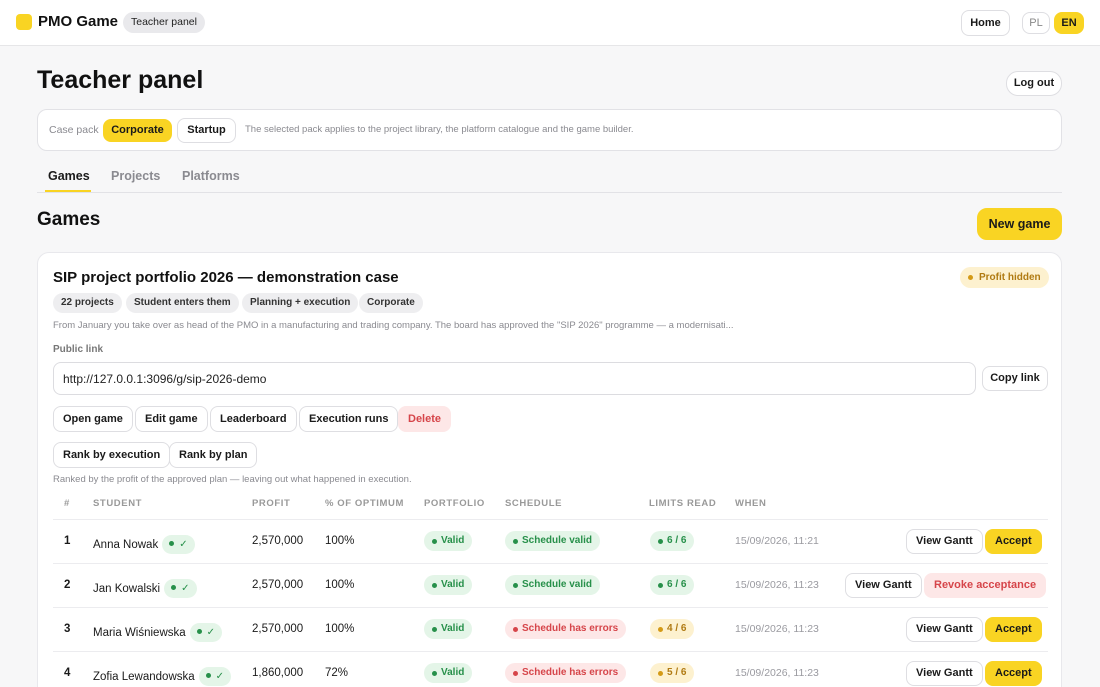 Image resolution: width=1100 pixels, height=687 pixels. I want to click on lang-en-button: EN, so click(1069, 23).